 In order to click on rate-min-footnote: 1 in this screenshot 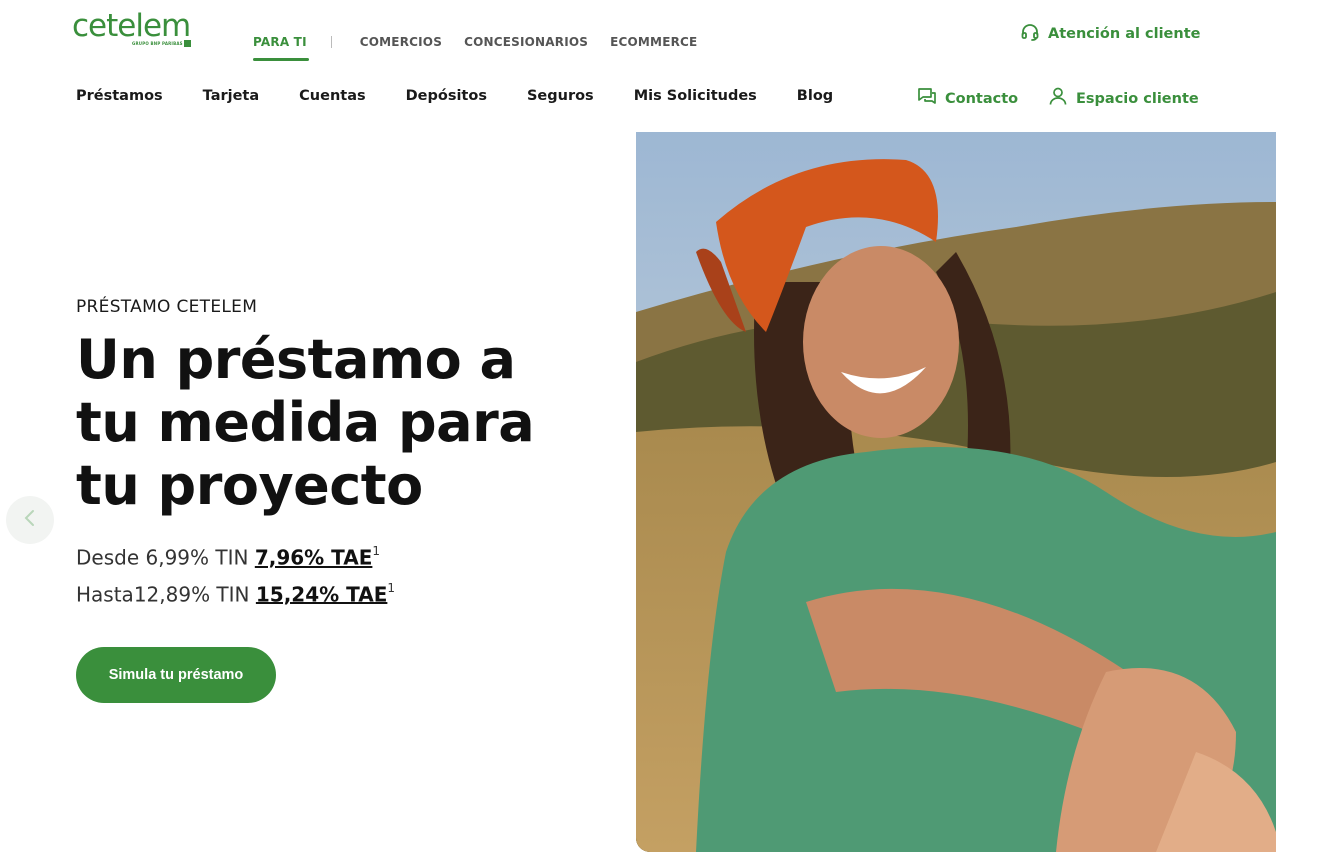, I will do `click(376, 551)`.